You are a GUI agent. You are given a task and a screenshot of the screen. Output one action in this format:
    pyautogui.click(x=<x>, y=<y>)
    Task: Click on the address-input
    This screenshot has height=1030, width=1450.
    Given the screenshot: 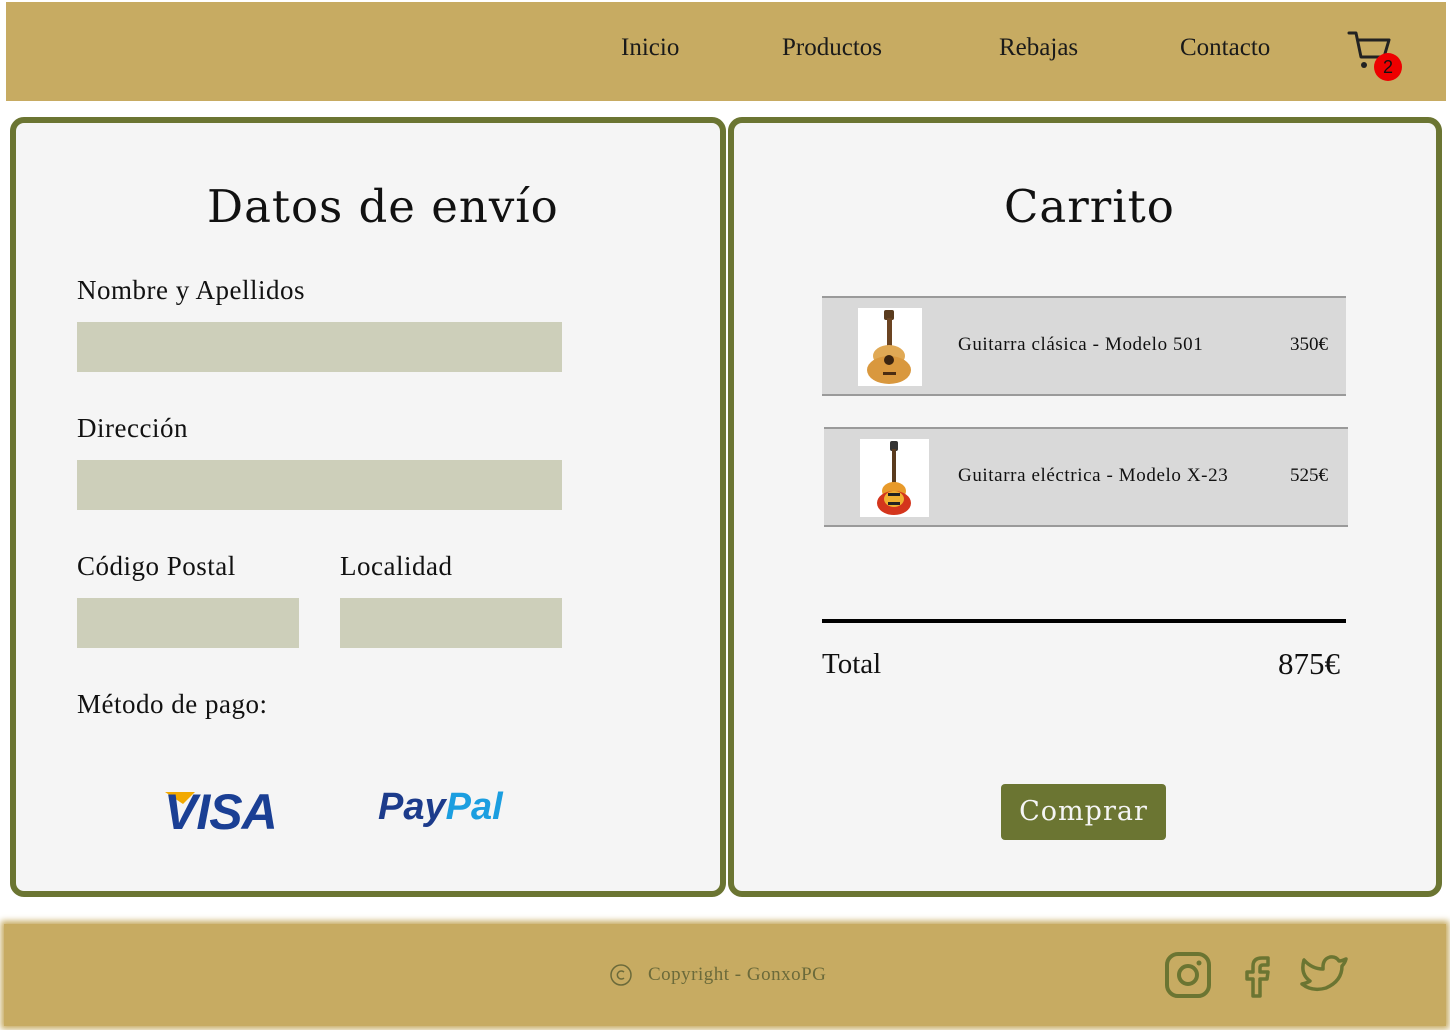 What is the action you would take?
    pyautogui.click(x=319, y=485)
    